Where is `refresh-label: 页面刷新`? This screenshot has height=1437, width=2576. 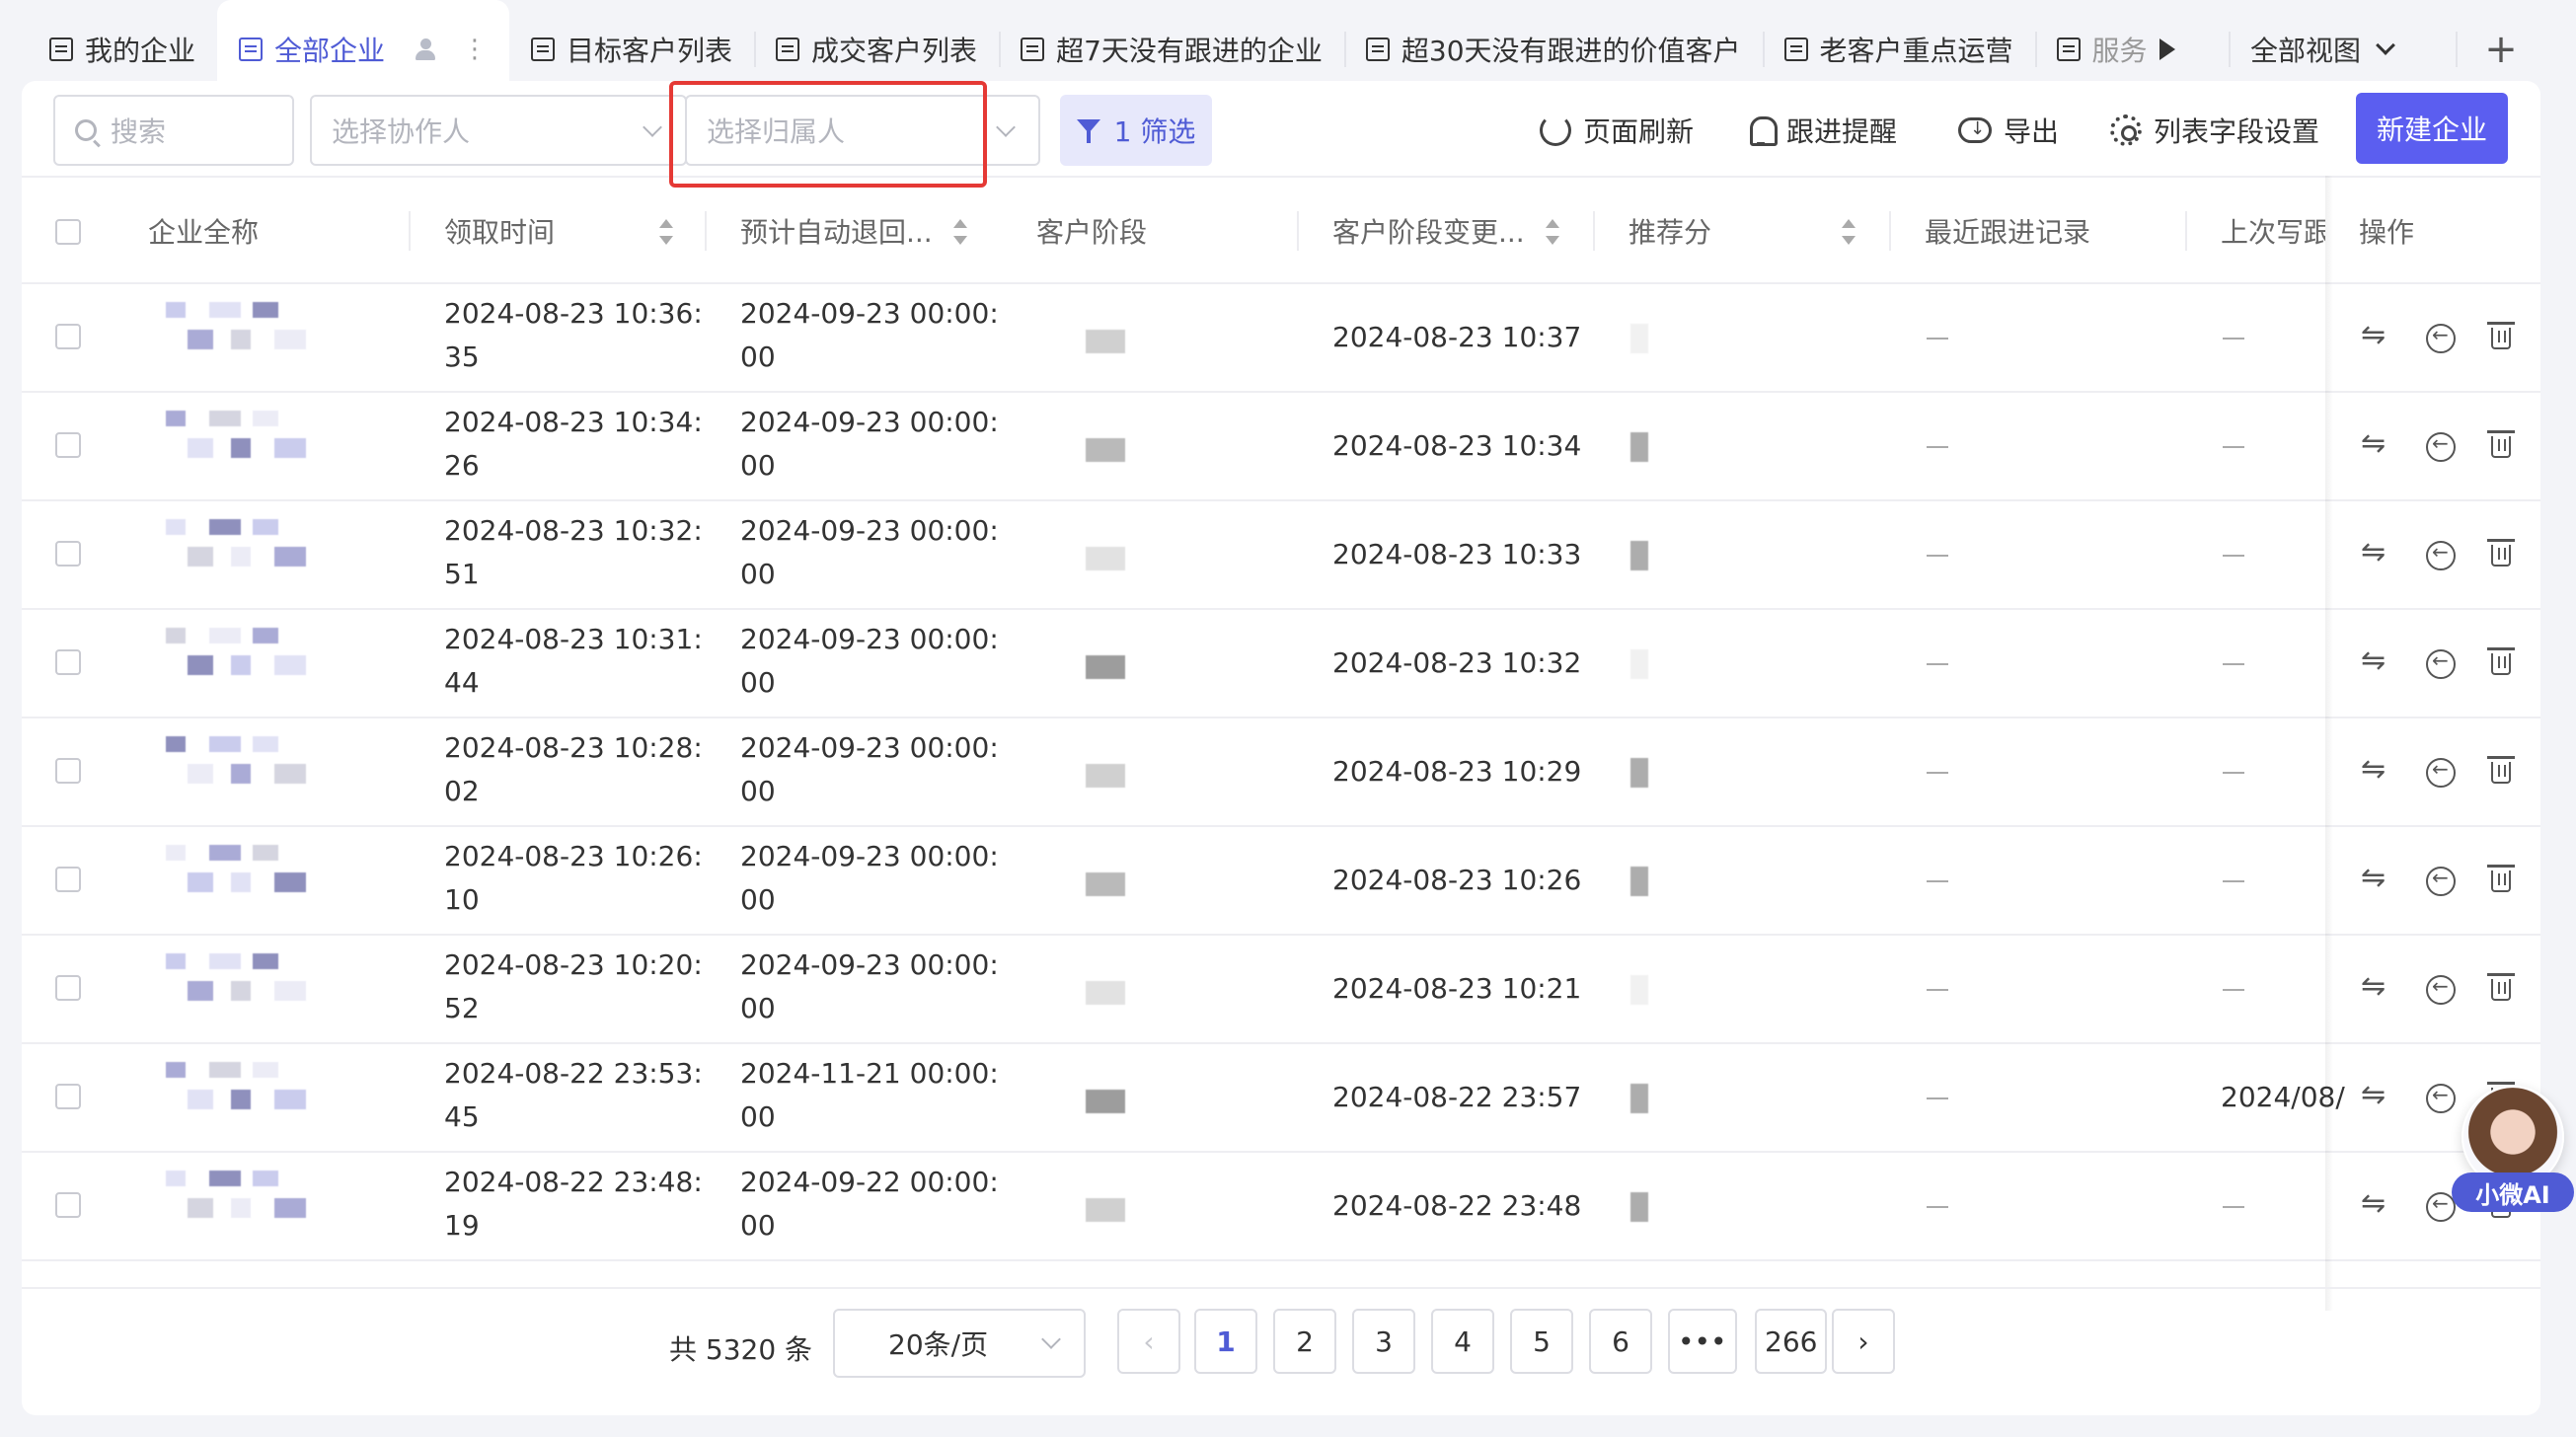 refresh-label: 页面刷新 is located at coordinates (1639, 131).